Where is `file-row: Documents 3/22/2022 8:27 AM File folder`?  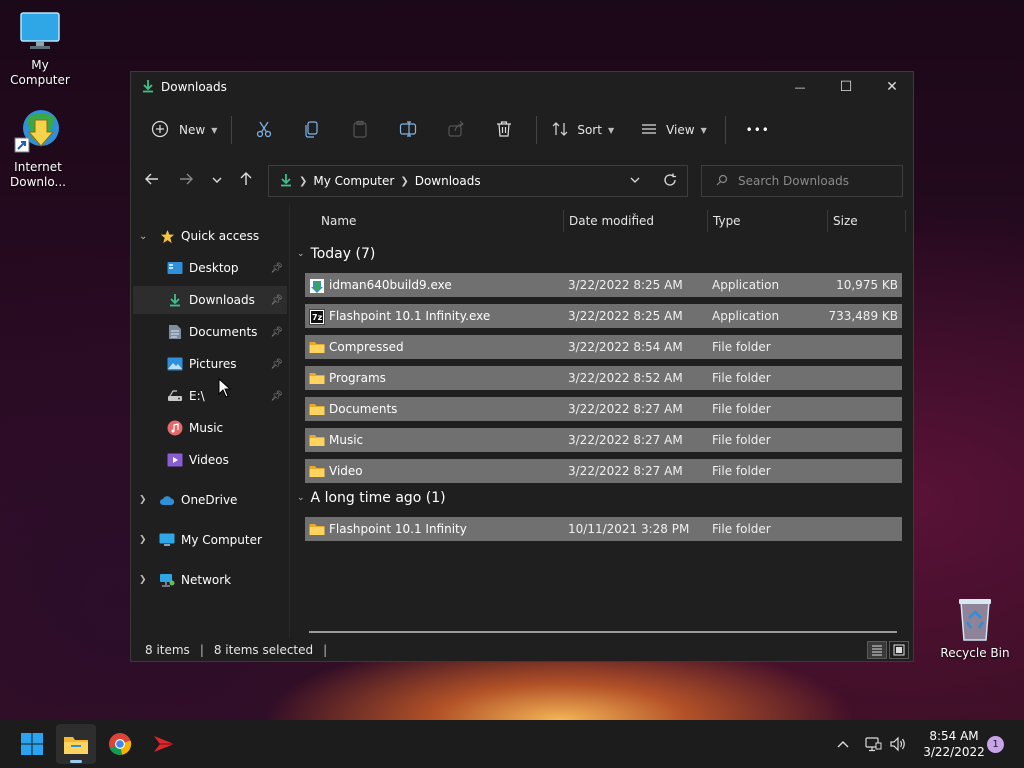
file-row: Documents 3/22/2022 8:27 AM File folder is located at coordinates (603, 409).